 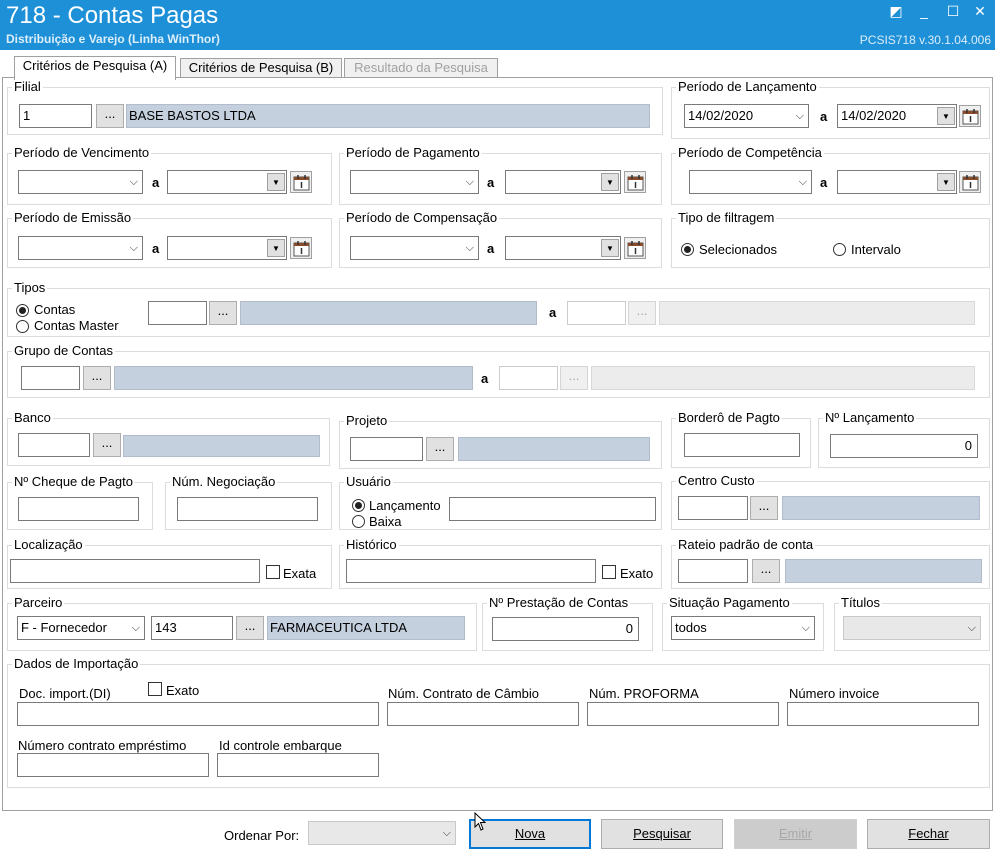 I want to click on projeto-code-input, so click(x=386, y=449).